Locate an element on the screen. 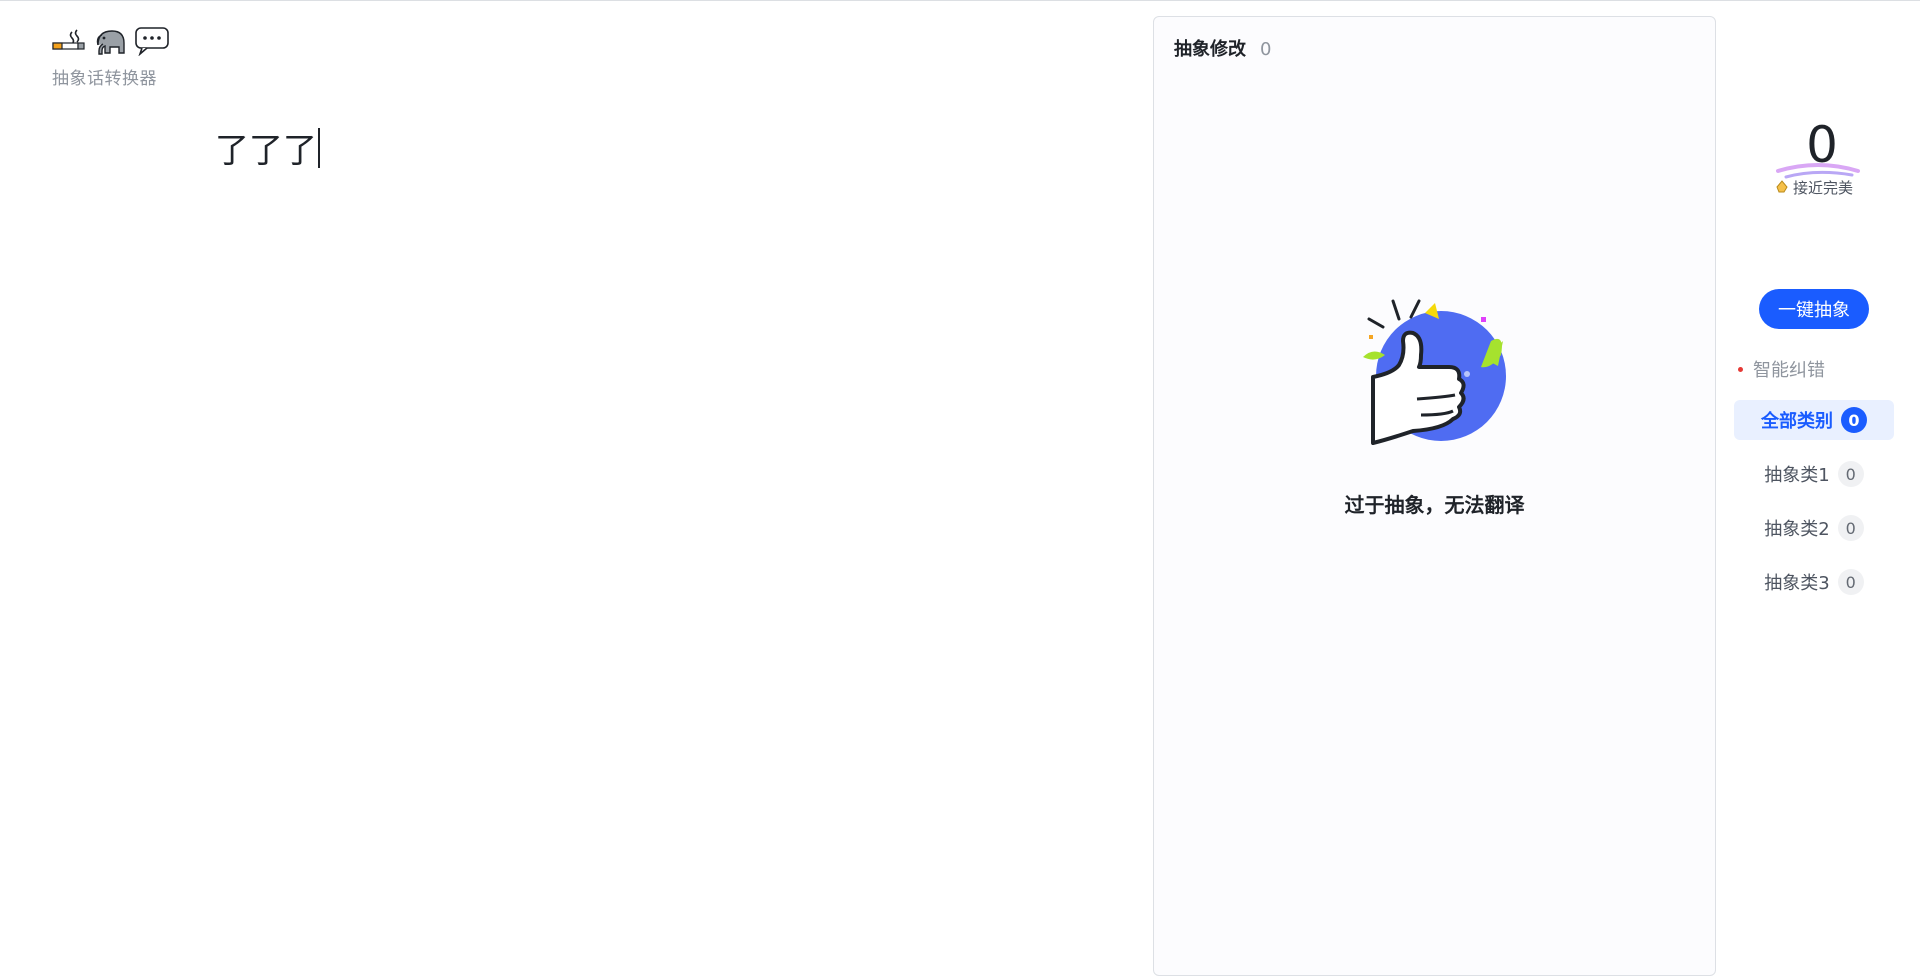  panel-title: 抽象修改 is located at coordinates (1210, 49).